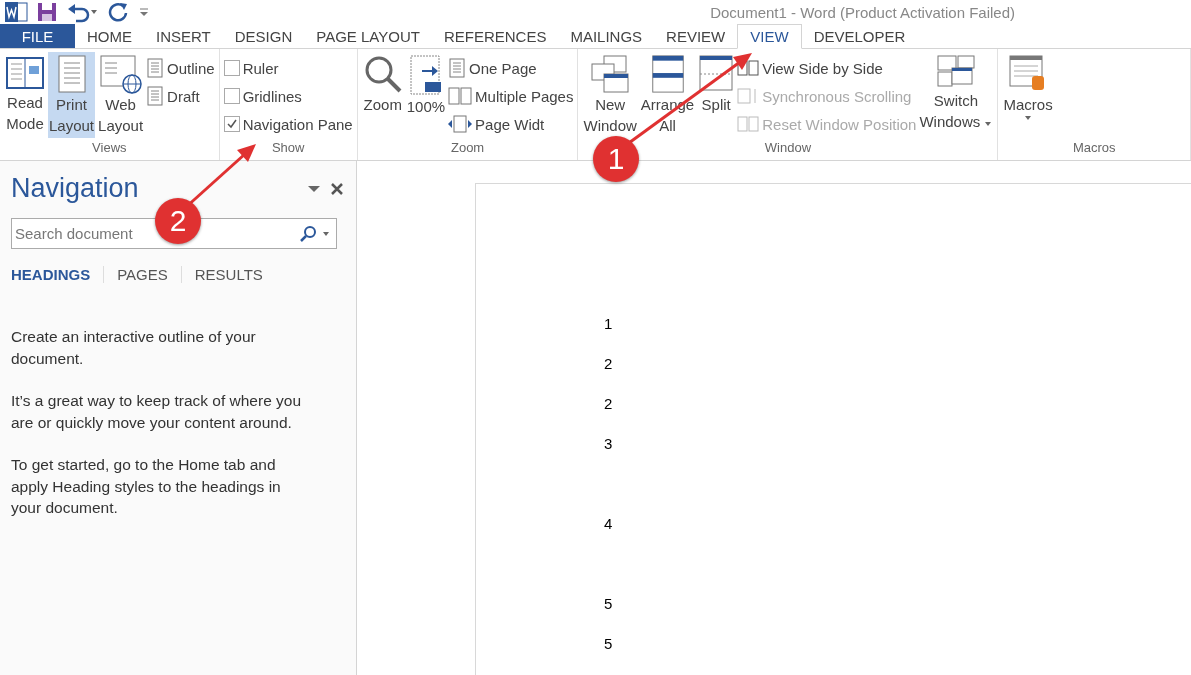 The image size is (1191, 675). I want to click on page-zoom-icon, so click(425, 75).